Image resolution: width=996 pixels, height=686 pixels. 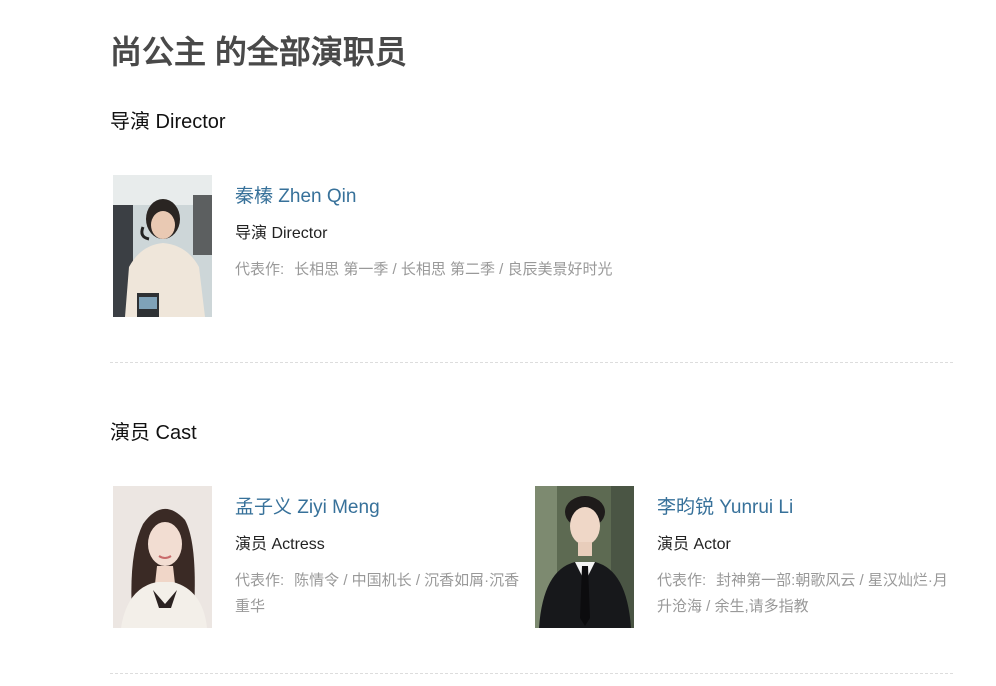 I want to click on celebrity-name-link: 秦榛 Zhen Qin, so click(x=295, y=197).